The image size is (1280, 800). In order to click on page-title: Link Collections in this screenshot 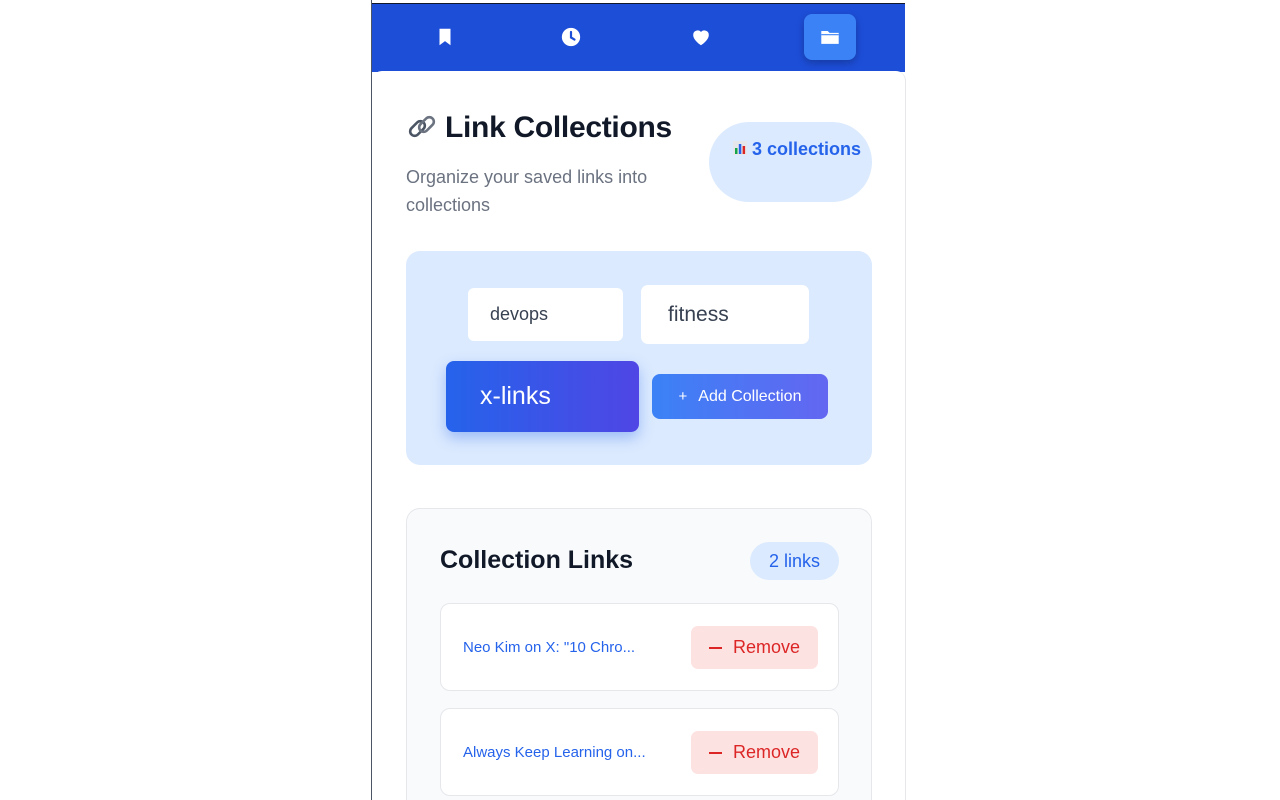, I will do `click(538, 128)`.